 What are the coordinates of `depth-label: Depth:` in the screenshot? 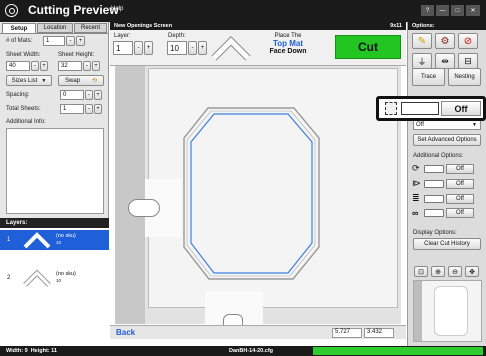 It's located at (177, 36).